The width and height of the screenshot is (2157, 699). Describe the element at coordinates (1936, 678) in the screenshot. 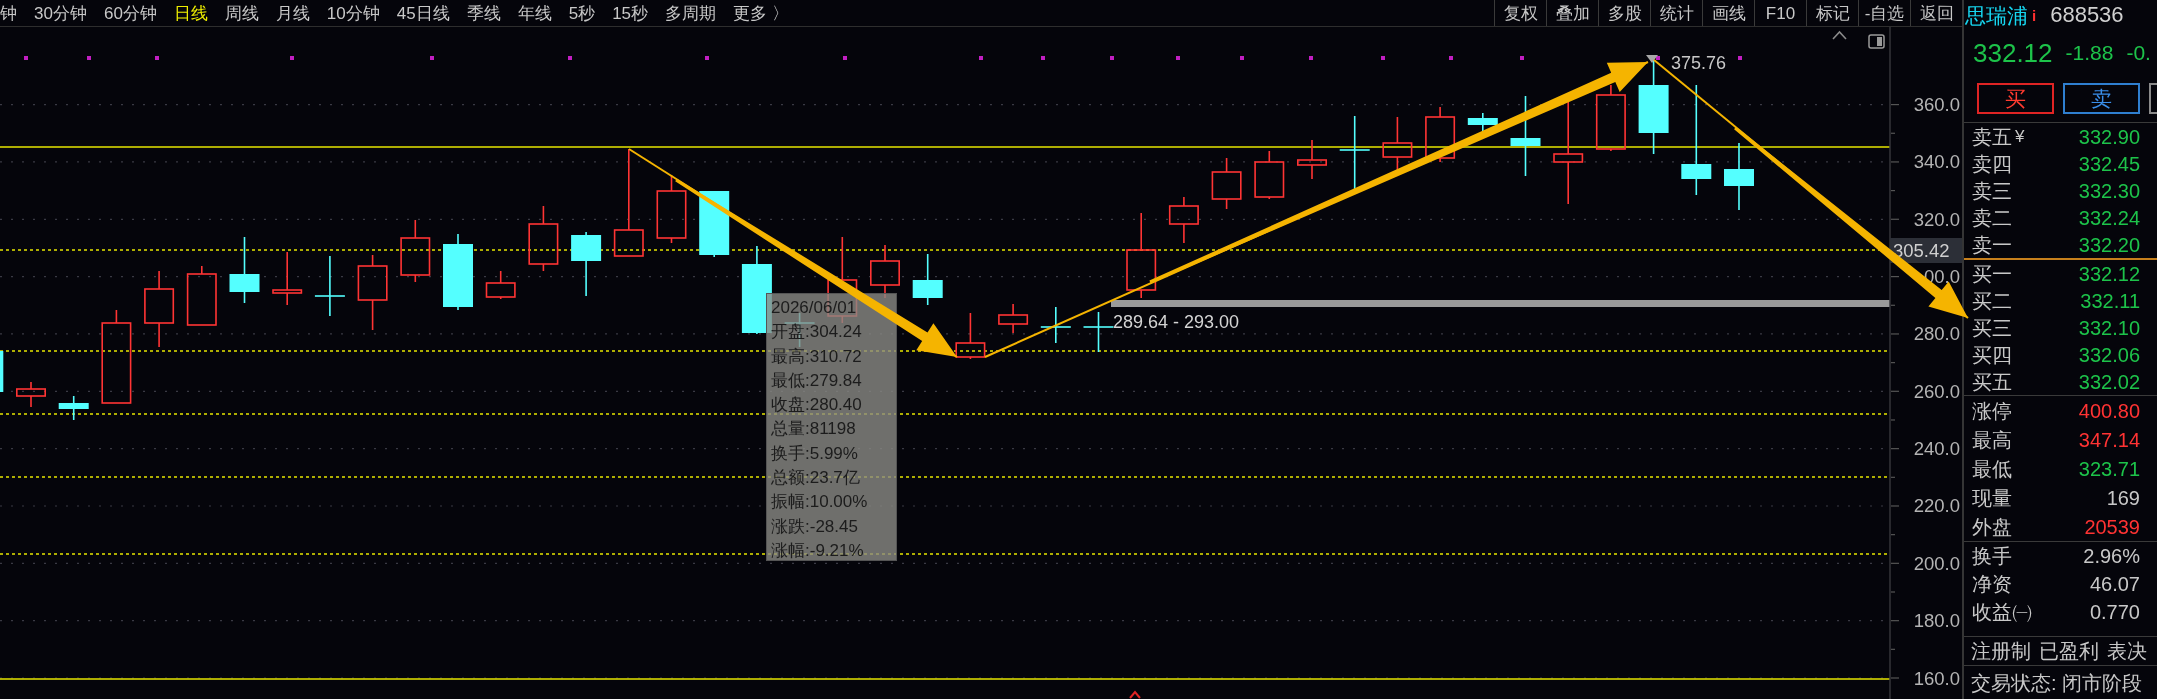

I see `axis-label: 160.0` at that location.